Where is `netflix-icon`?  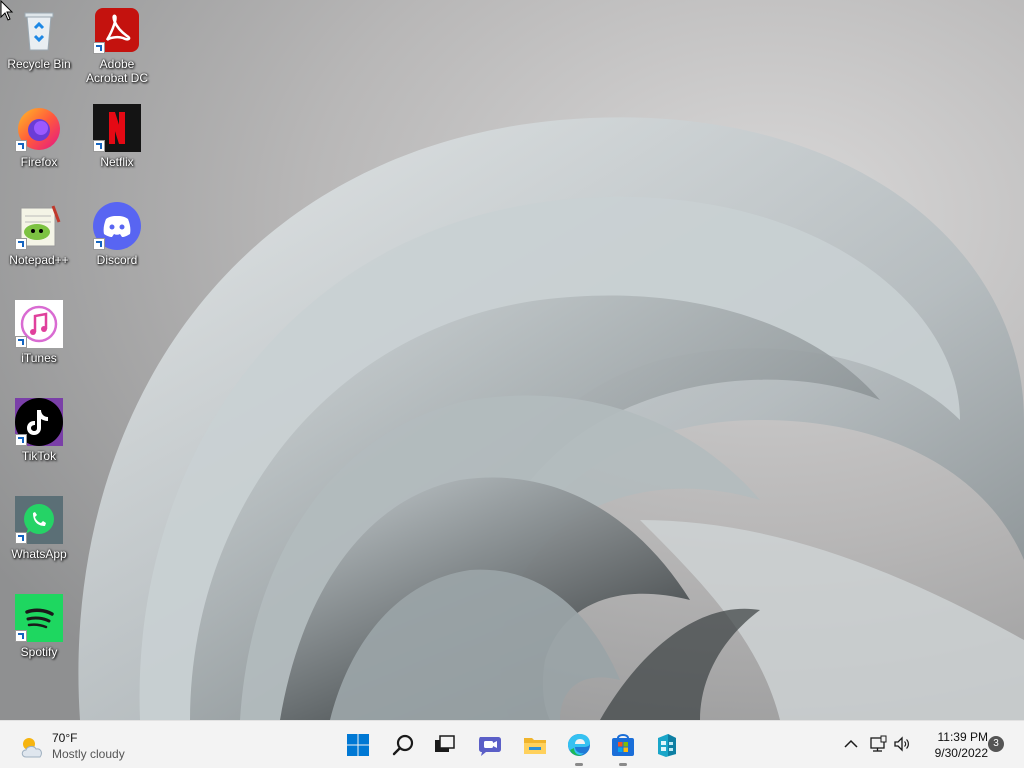
netflix-icon is located at coordinates (117, 128).